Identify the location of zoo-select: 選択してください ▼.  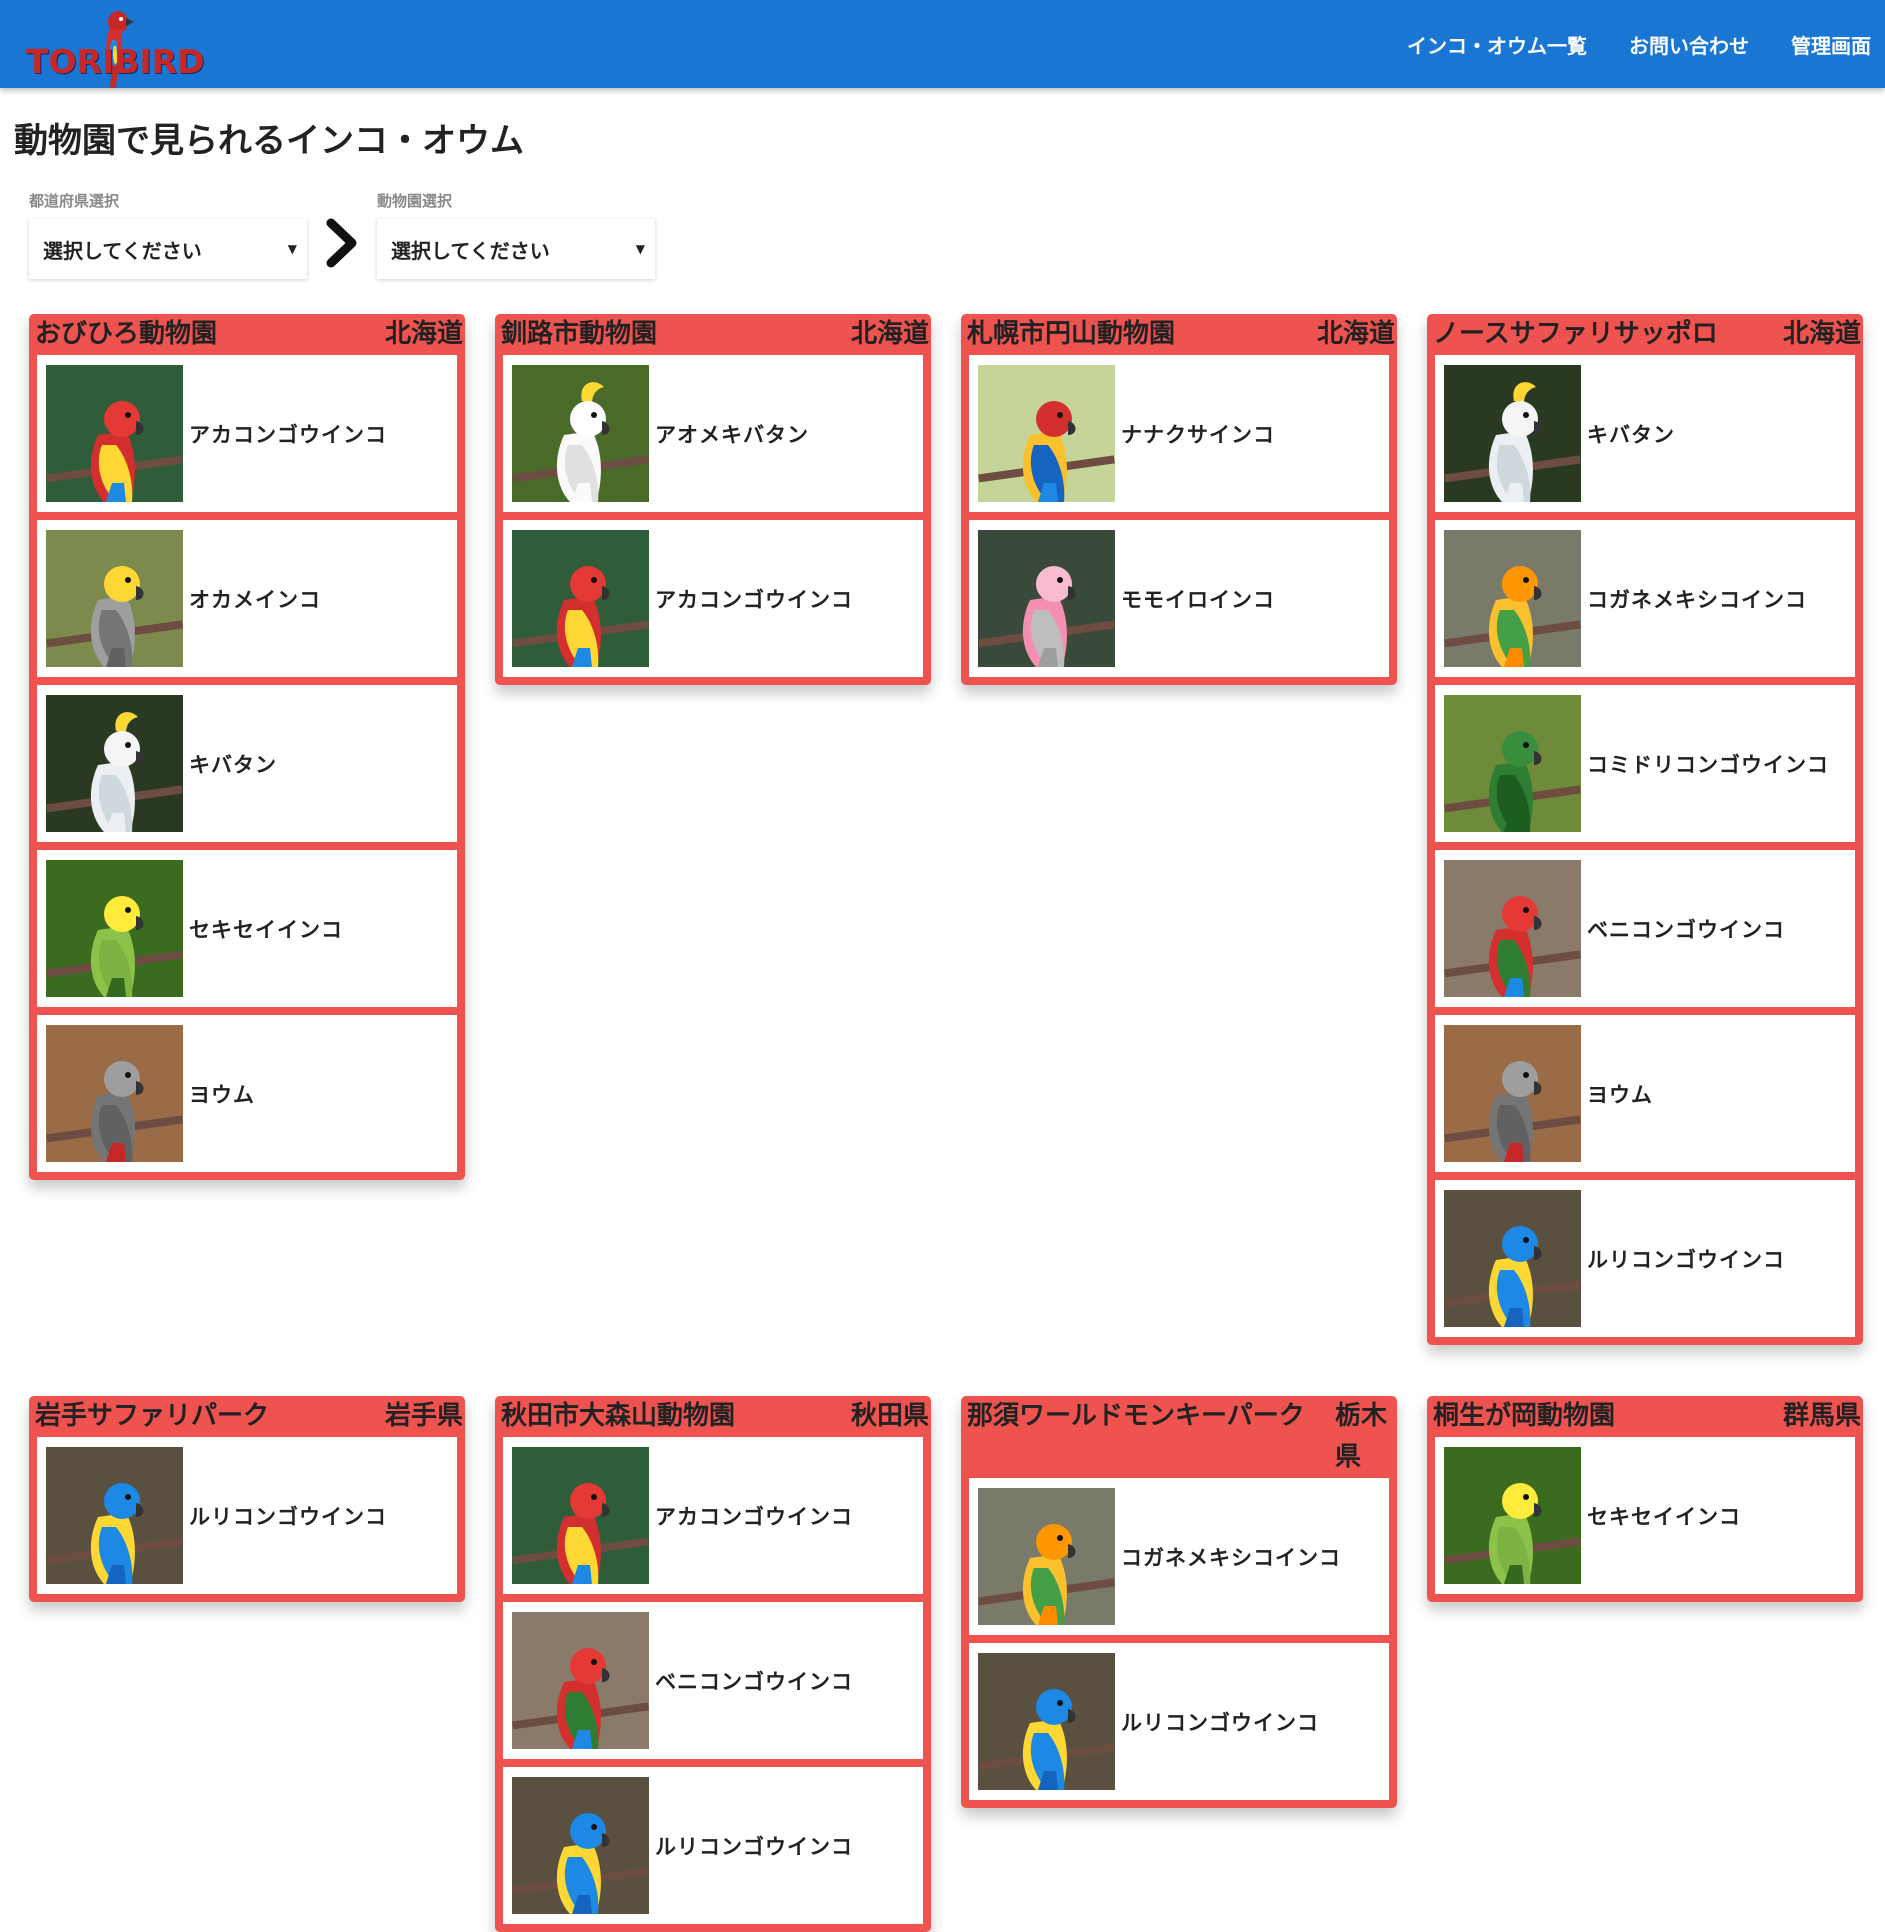
(516, 249).